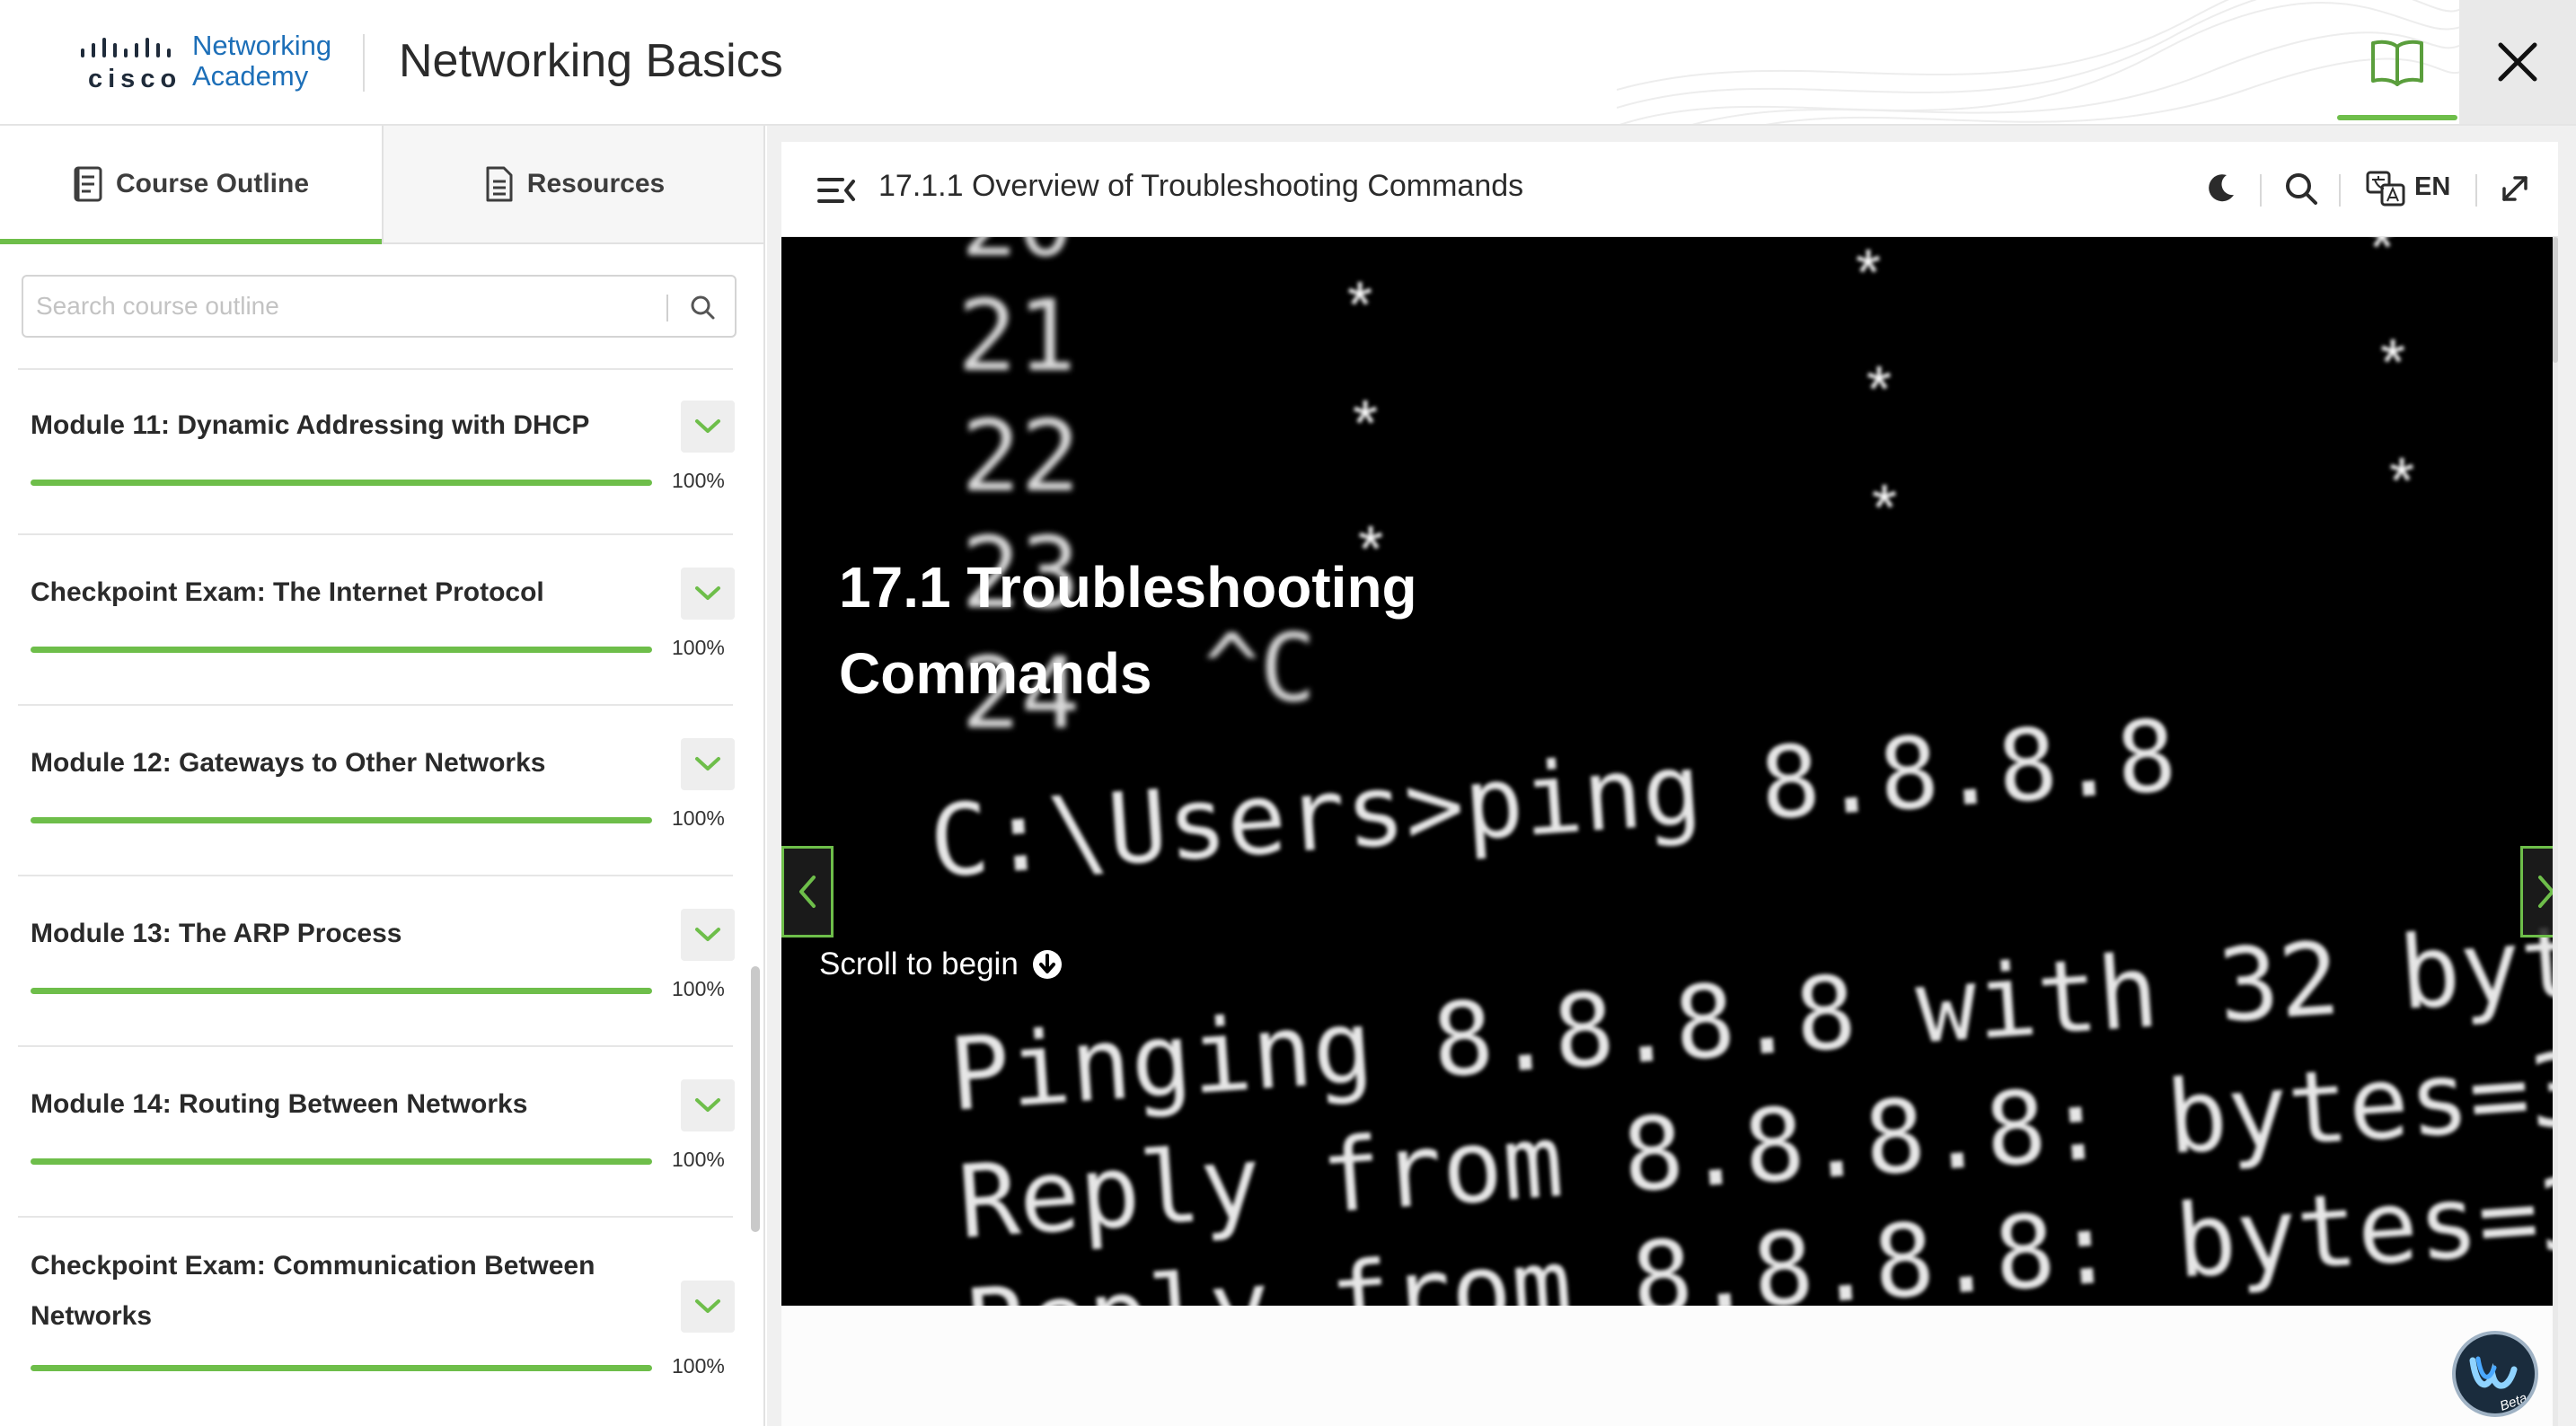 The height and width of the screenshot is (1426, 2576). I want to click on dark-mode-button, so click(2220, 188).